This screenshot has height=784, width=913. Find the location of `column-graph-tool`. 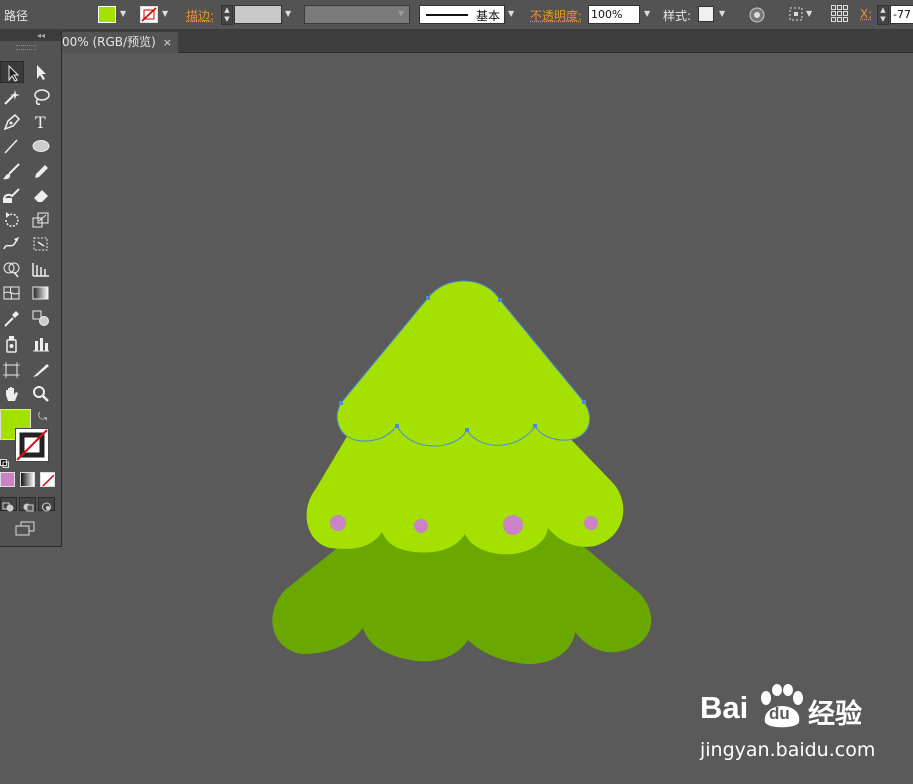

column-graph-tool is located at coordinates (41, 344).